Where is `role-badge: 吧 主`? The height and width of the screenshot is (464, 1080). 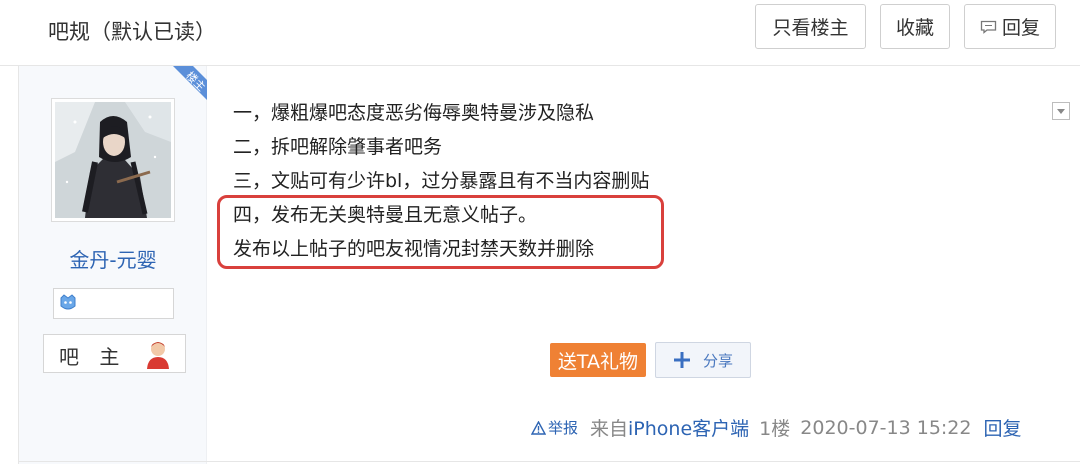
role-badge: 吧 主 is located at coordinates (114, 353).